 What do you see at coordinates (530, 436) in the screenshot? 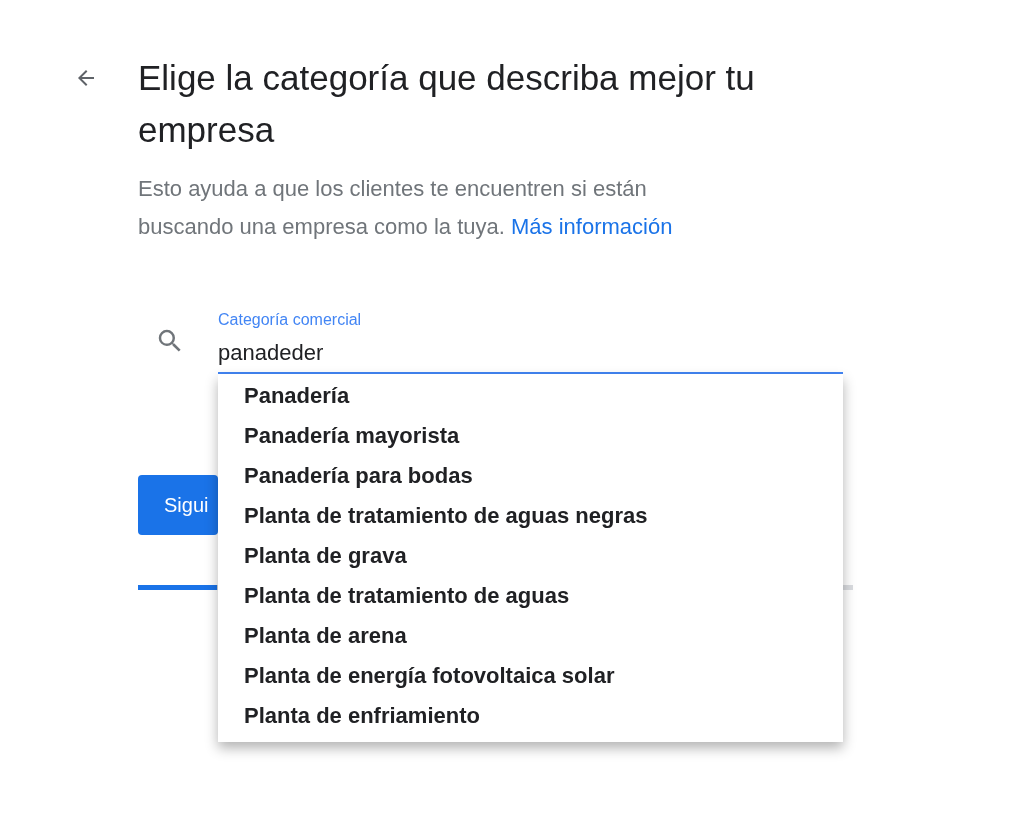
I see `suggestion-item: Panadería mayorista` at bounding box center [530, 436].